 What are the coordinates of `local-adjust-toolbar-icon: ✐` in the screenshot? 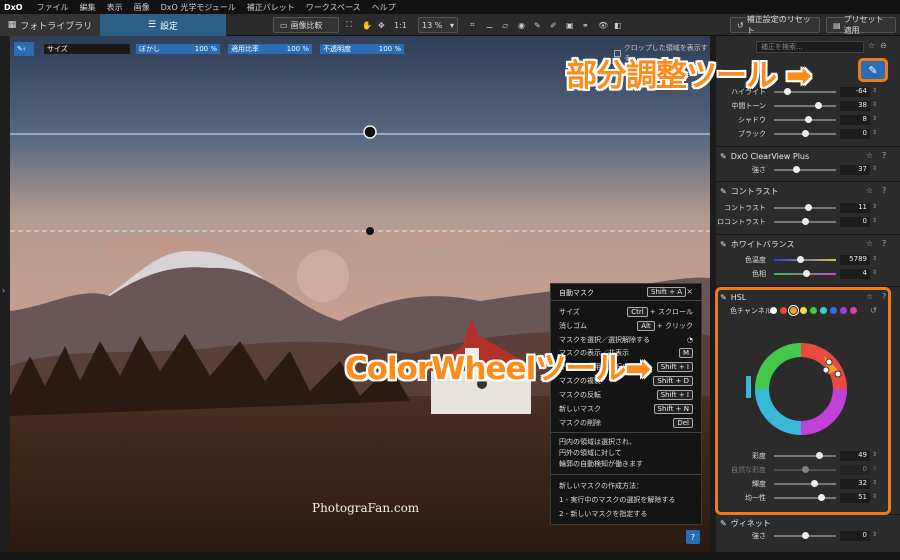 It's located at (553, 25).